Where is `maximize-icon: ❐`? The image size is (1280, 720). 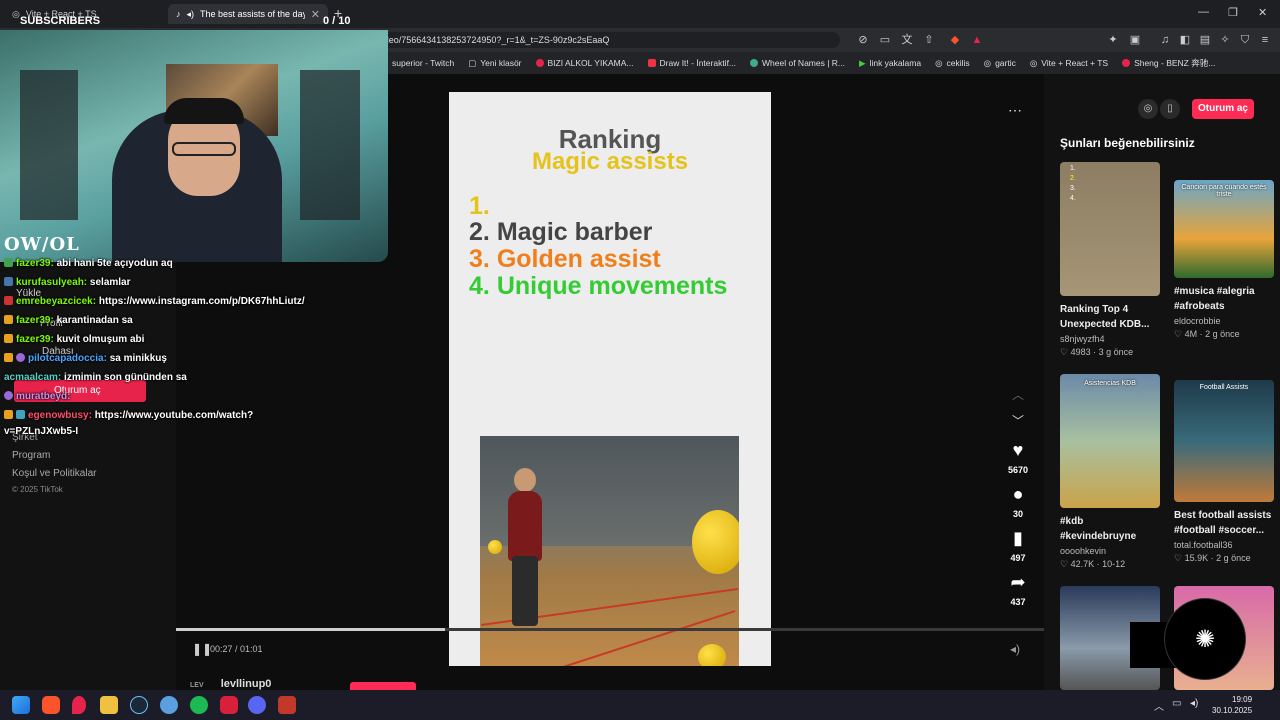
maximize-icon: ❐ is located at coordinates (1233, 12).